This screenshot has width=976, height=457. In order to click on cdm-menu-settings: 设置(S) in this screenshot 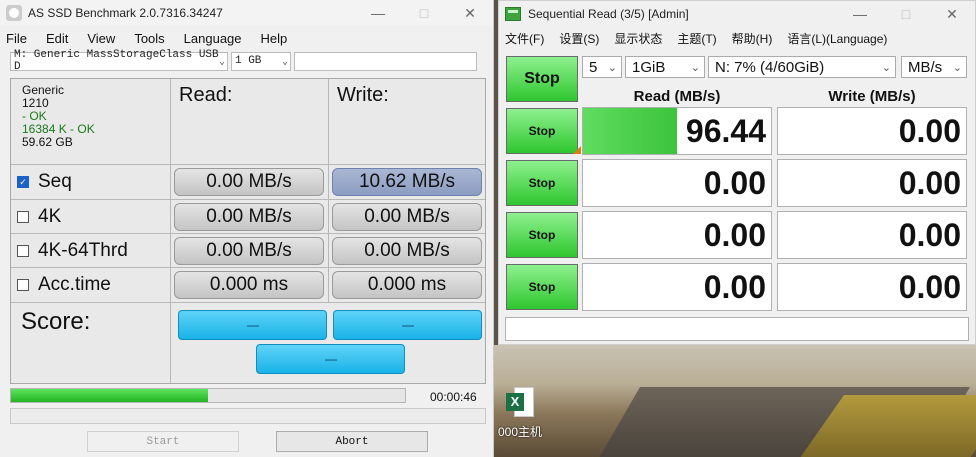, I will do `click(579, 38)`.